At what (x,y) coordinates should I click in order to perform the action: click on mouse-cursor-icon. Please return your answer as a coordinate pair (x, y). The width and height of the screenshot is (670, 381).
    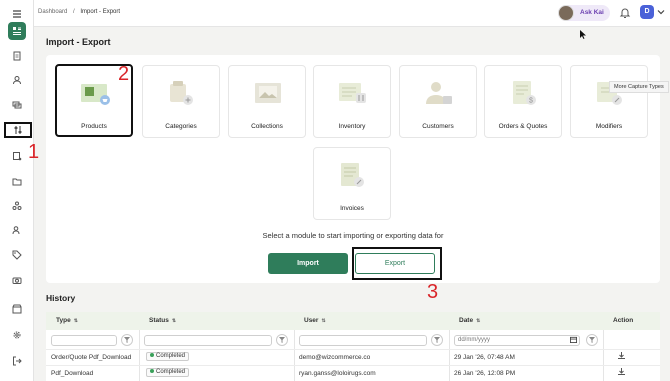
    Looking at the image, I should click on (583, 34).